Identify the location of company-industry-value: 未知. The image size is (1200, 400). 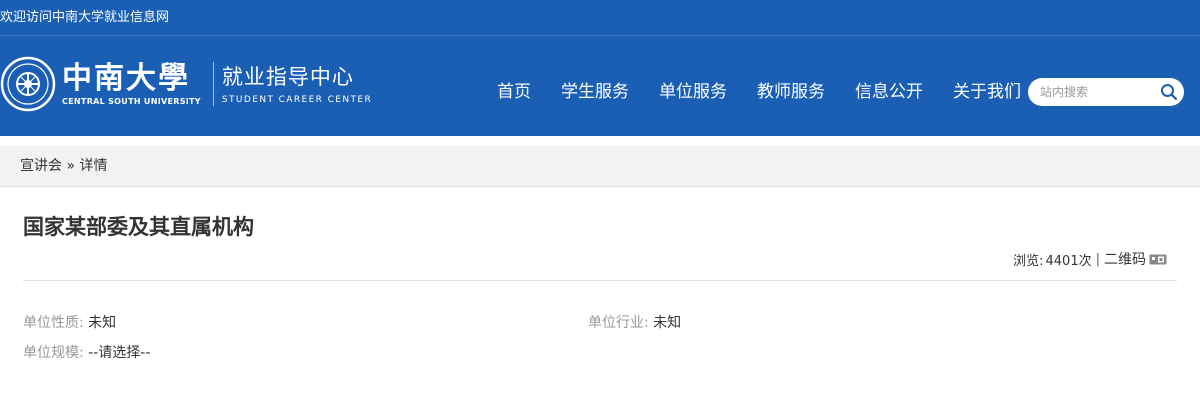
(667, 323).